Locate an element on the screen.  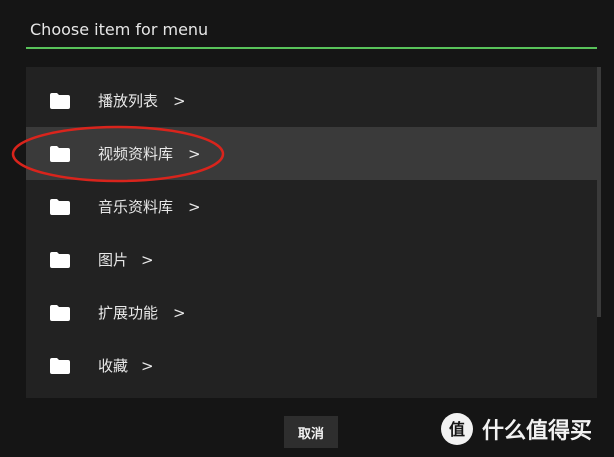
list-item-add-ons: 扩展功能 > is located at coordinates (311, 312).